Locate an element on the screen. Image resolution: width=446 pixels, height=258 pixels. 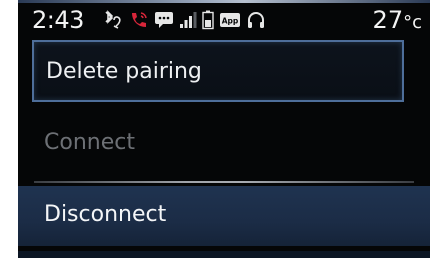
app-icon-text: App is located at coordinates (230, 21).